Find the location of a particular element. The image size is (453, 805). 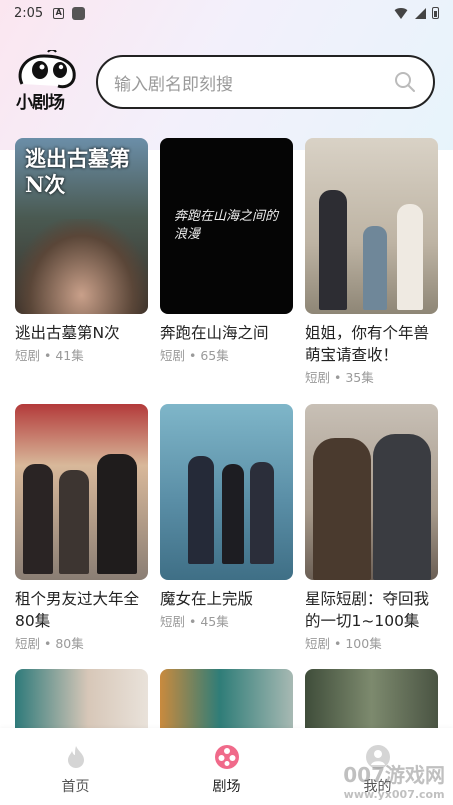

nav-home: 首页 is located at coordinates (75, 766).